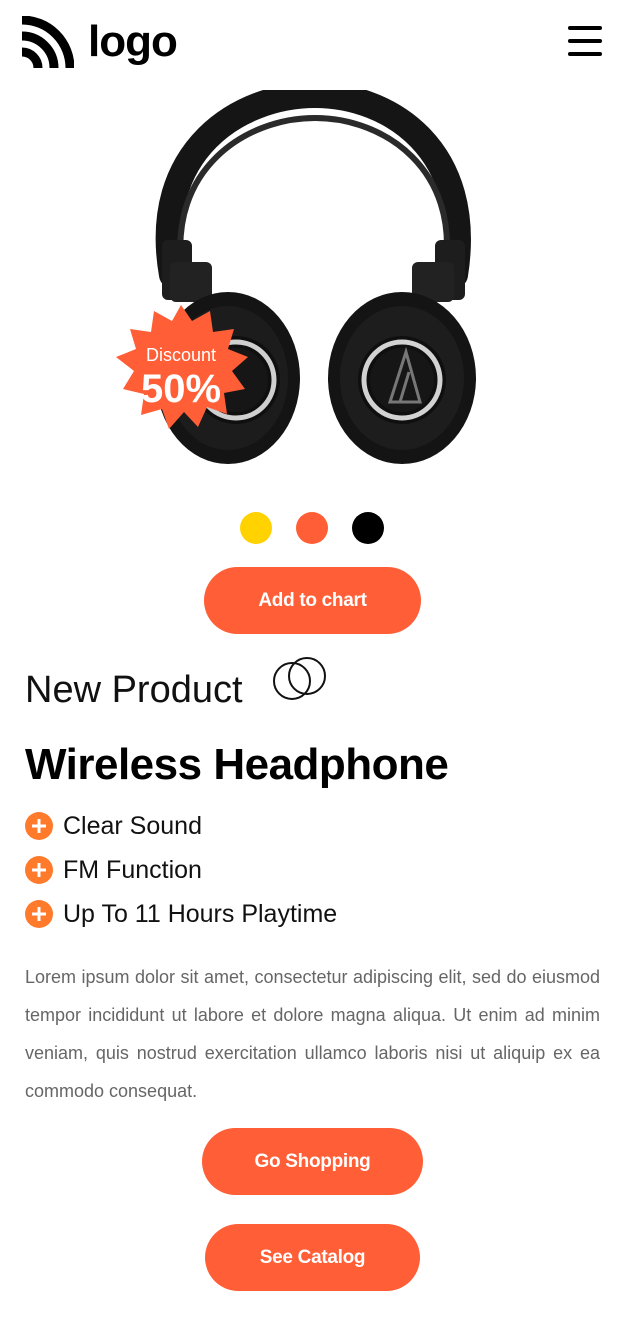 The width and height of the screenshot is (625, 1327). I want to click on overlapping-rings-icon, so click(300, 679).